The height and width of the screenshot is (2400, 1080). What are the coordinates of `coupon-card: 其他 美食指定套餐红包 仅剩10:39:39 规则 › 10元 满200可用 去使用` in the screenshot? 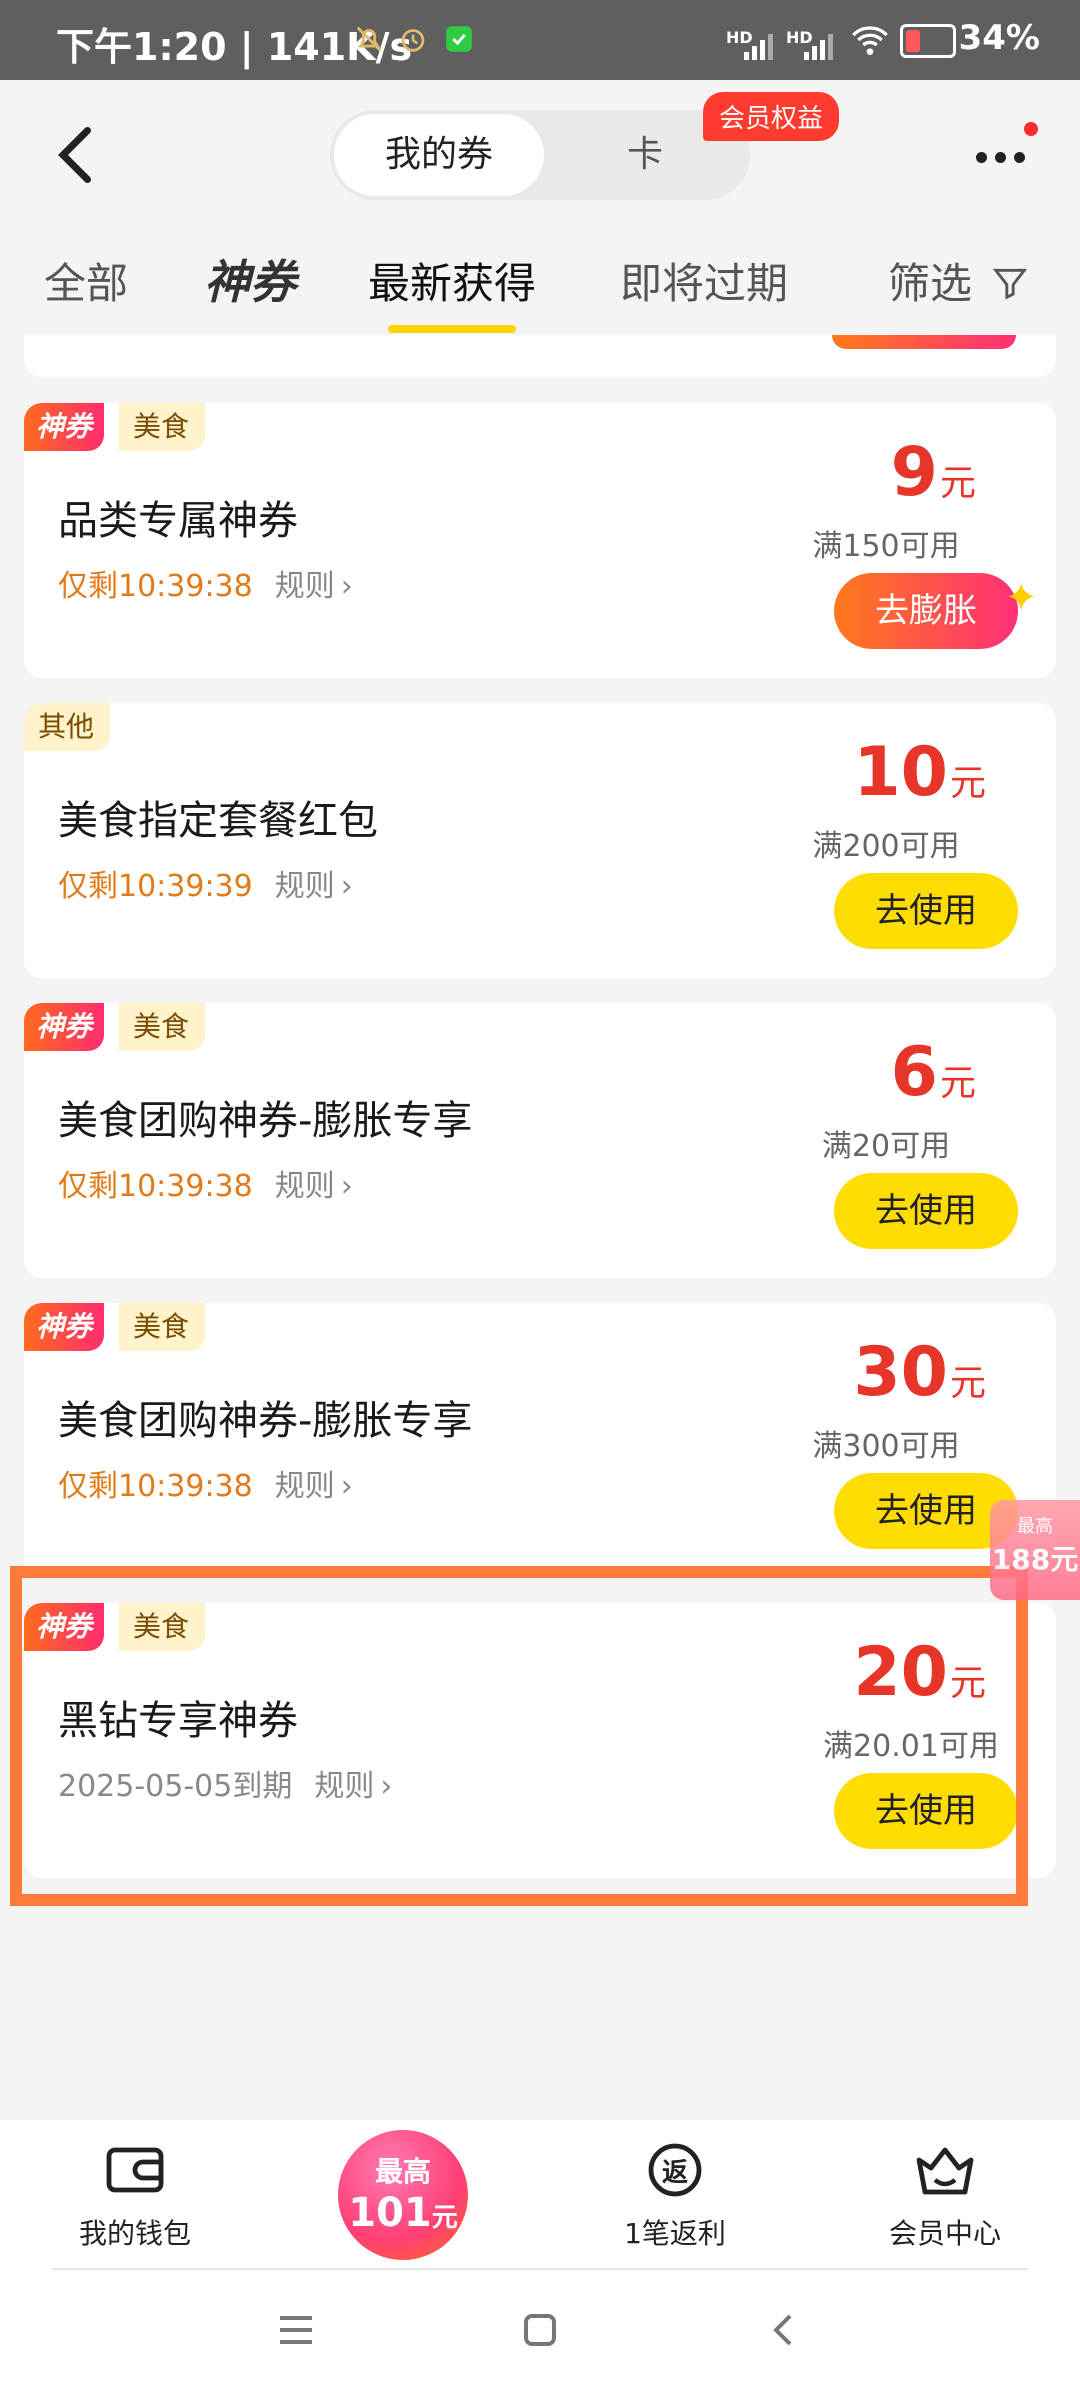 It's located at (540, 840).